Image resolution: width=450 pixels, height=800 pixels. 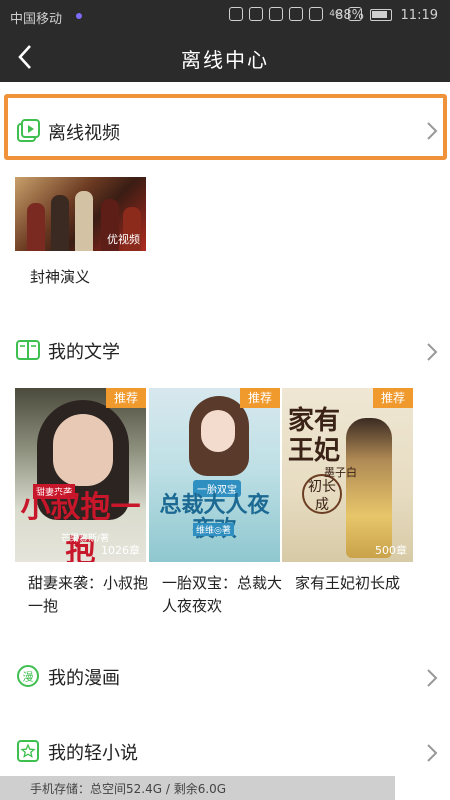 What do you see at coordinates (84, 352) in the screenshot?
I see `section-label: 我的文学` at bounding box center [84, 352].